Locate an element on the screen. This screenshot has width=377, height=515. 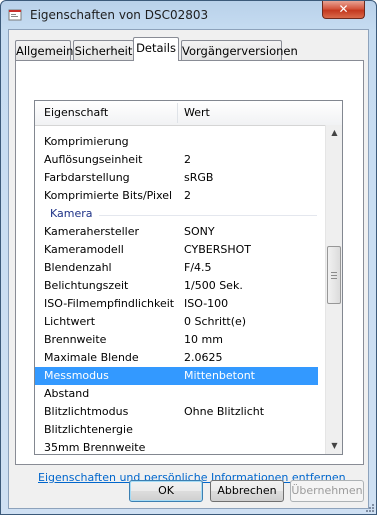
ok-button: OK is located at coordinates (166, 491).